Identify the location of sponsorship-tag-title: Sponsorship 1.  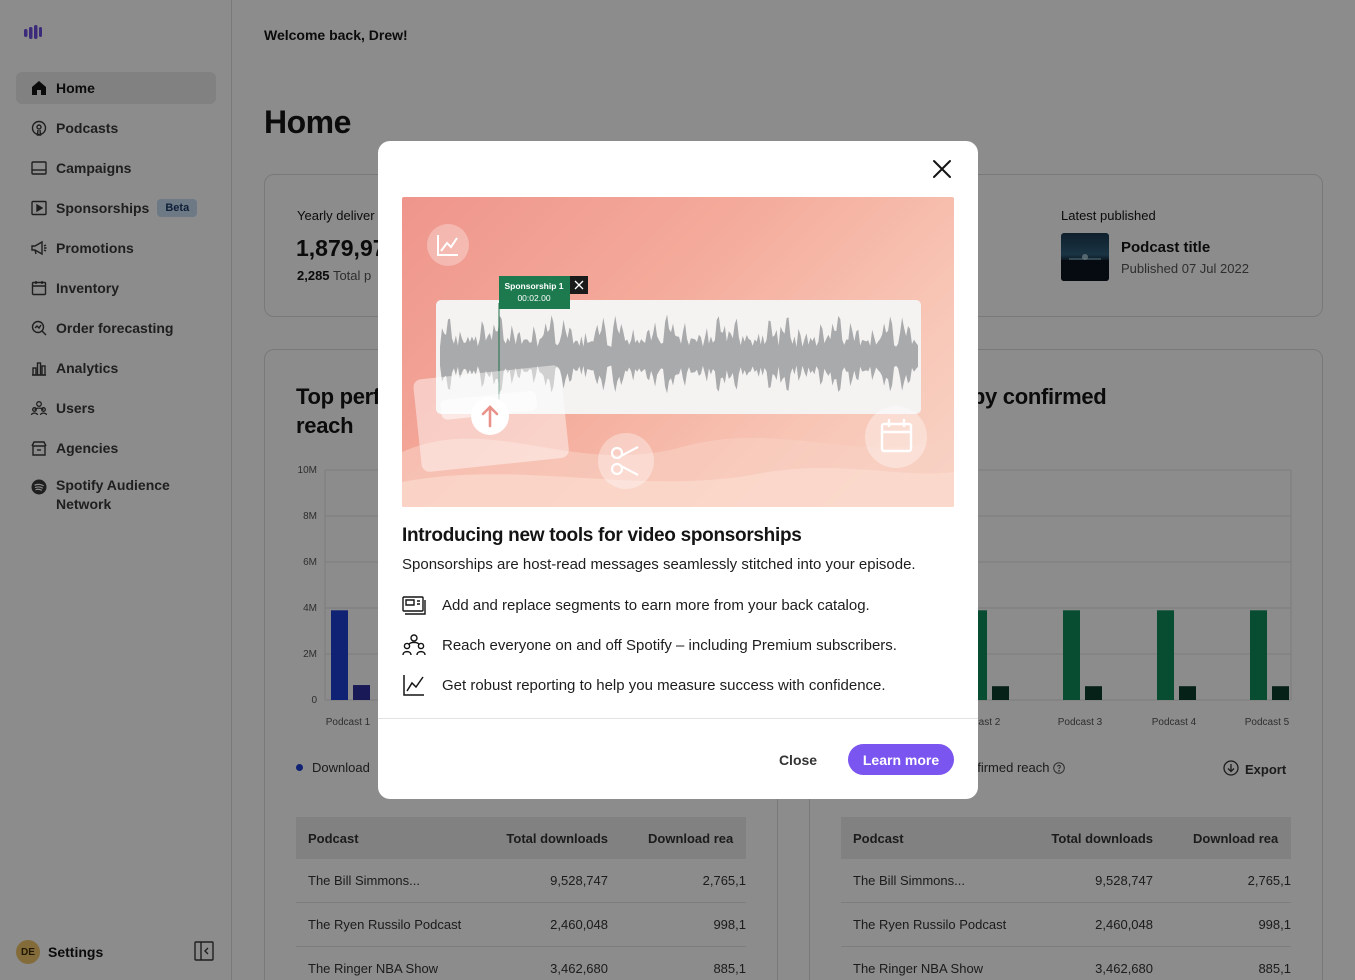
(533, 286).